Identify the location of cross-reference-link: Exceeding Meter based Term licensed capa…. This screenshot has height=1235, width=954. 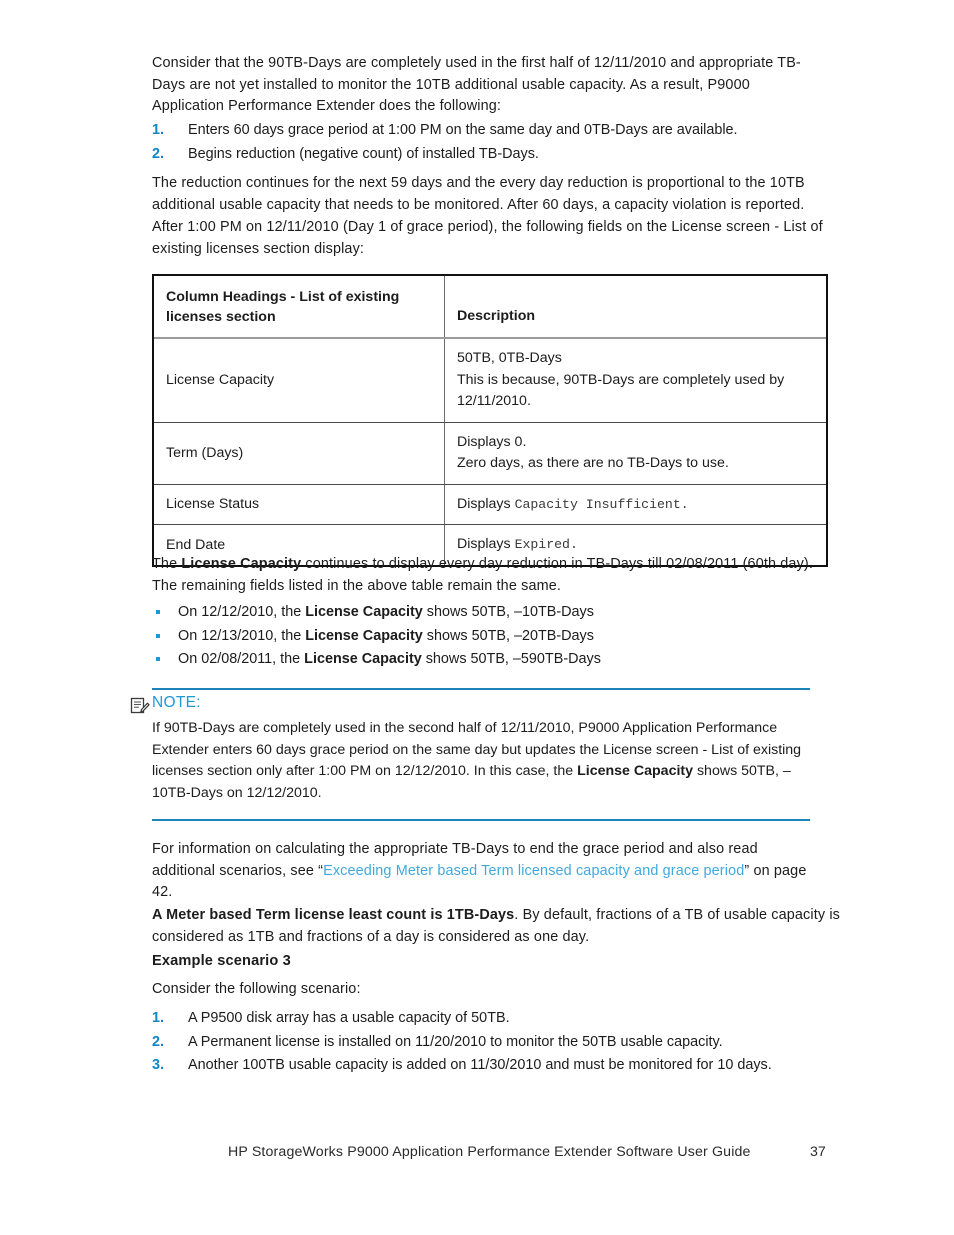
(533, 871).